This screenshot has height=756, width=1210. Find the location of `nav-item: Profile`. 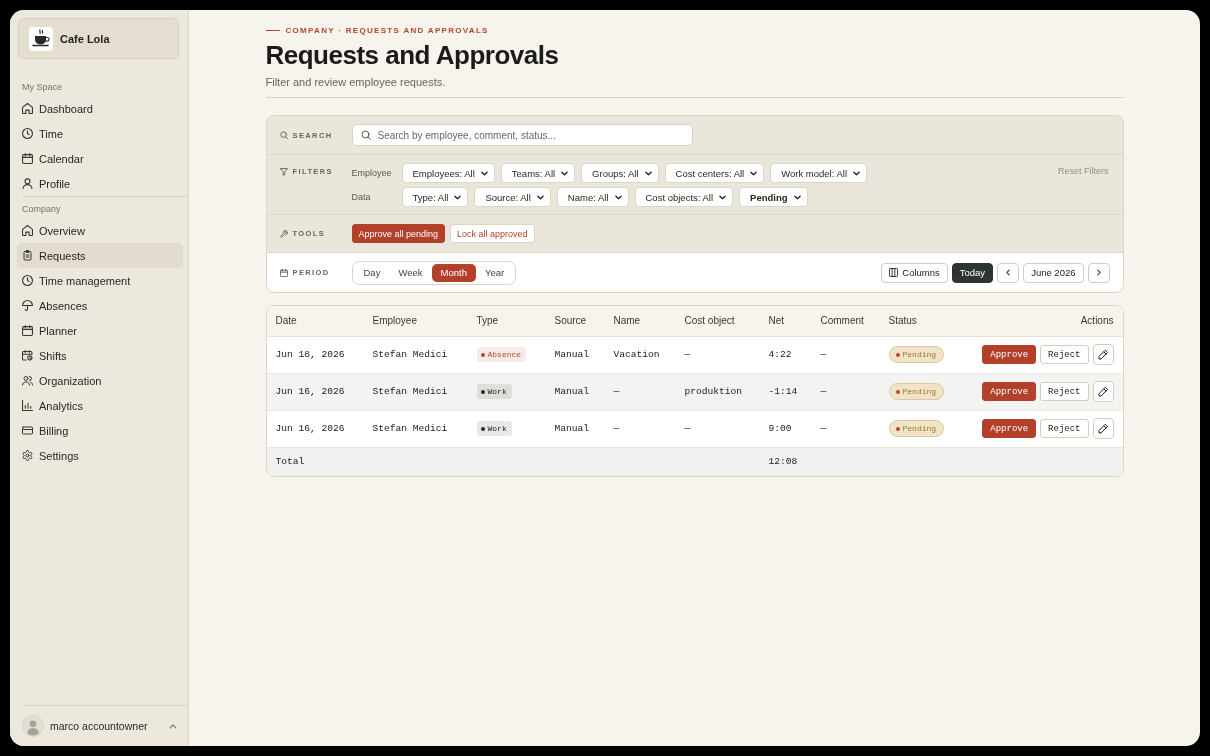

nav-item: Profile is located at coordinates (100, 183).